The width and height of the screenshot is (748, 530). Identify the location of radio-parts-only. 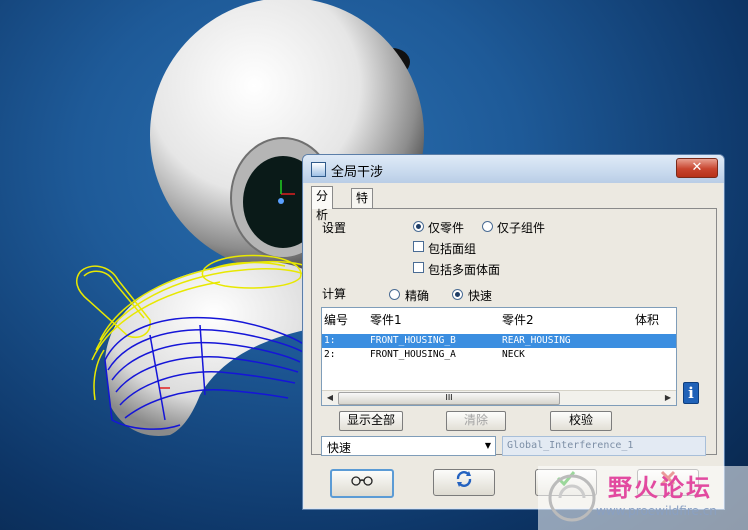
(418, 226).